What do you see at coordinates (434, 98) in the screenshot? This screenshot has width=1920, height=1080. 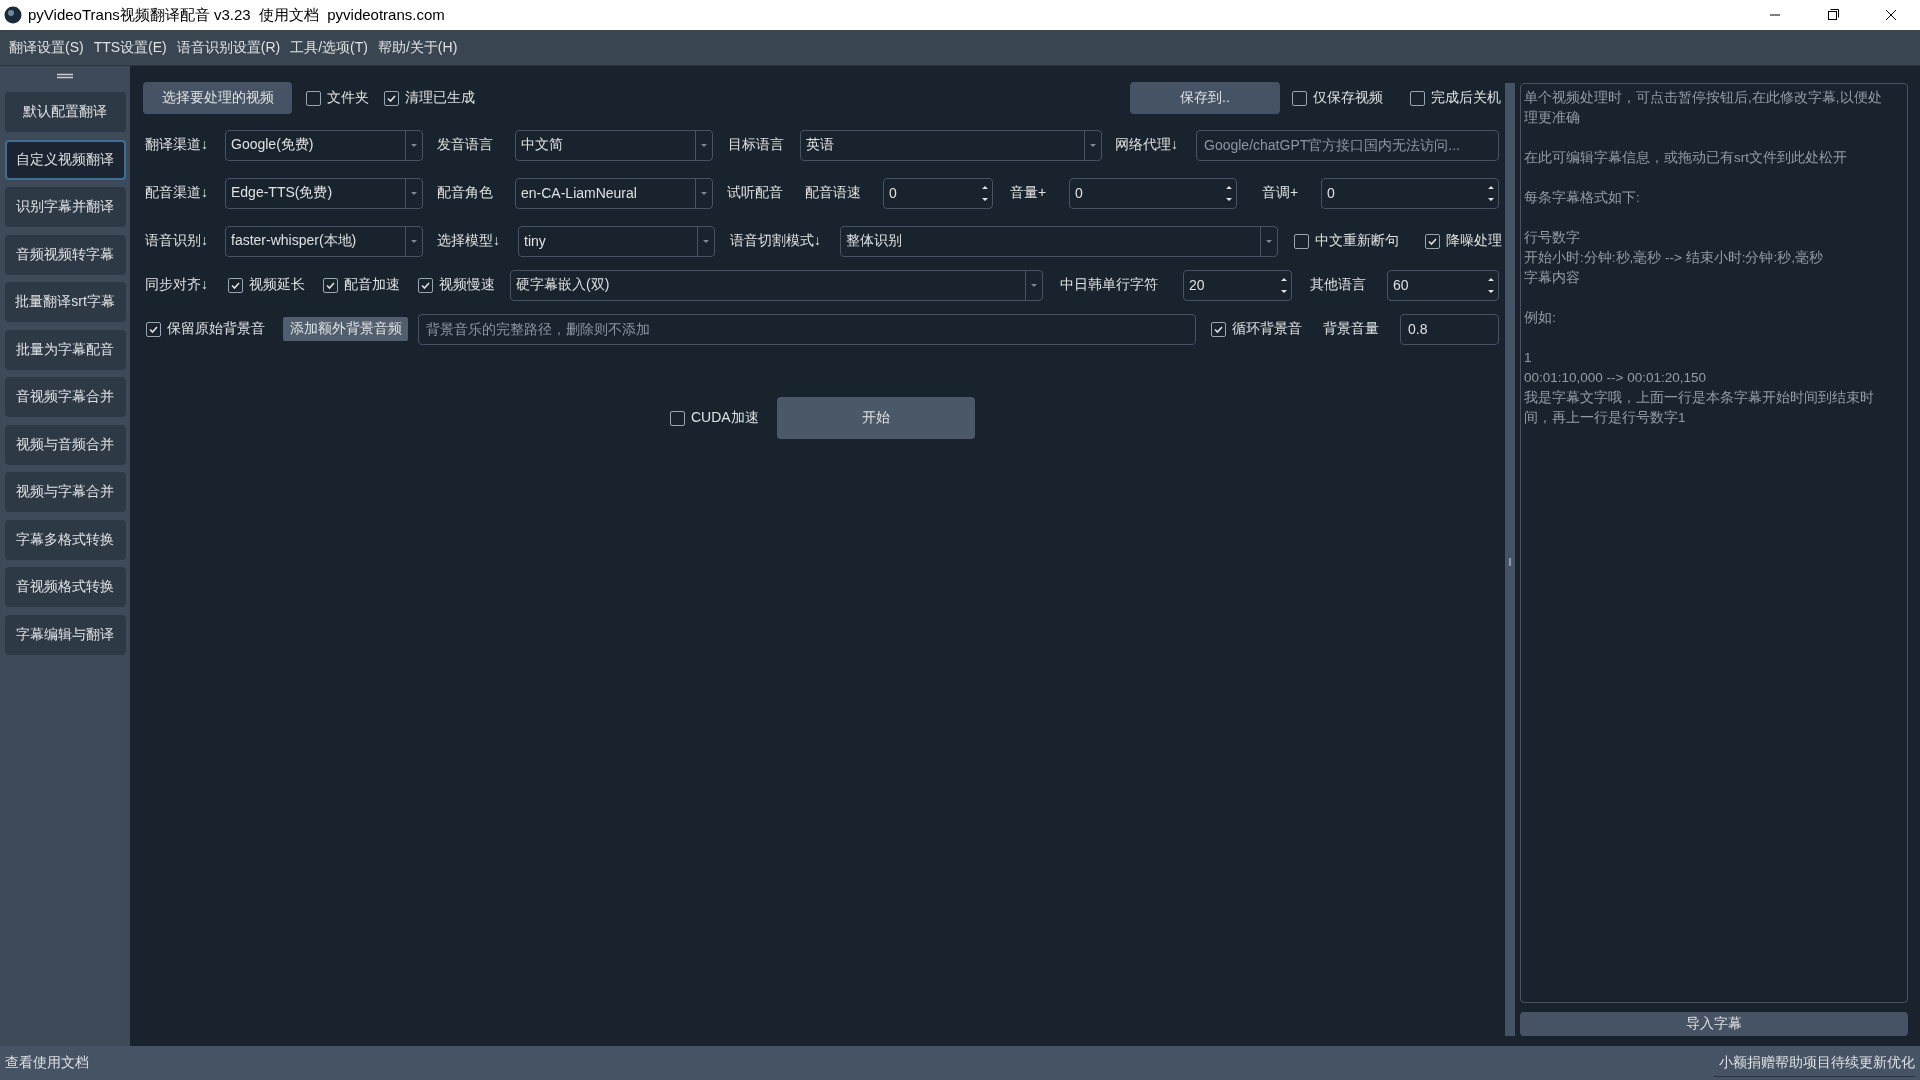 I see `checkbox: 清理已生成` at bounding box center [434, 98].